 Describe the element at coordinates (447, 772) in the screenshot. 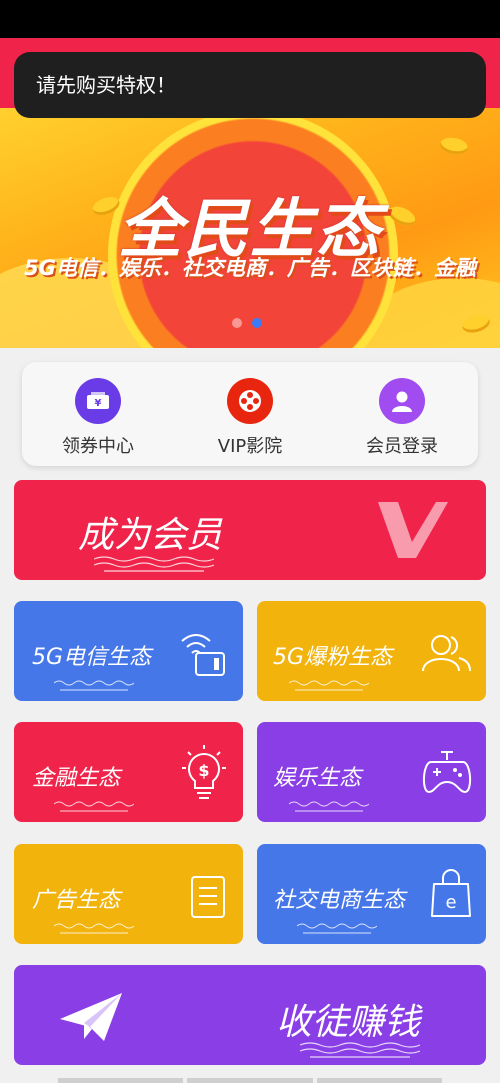

I see `gamepad-icon` at that location.